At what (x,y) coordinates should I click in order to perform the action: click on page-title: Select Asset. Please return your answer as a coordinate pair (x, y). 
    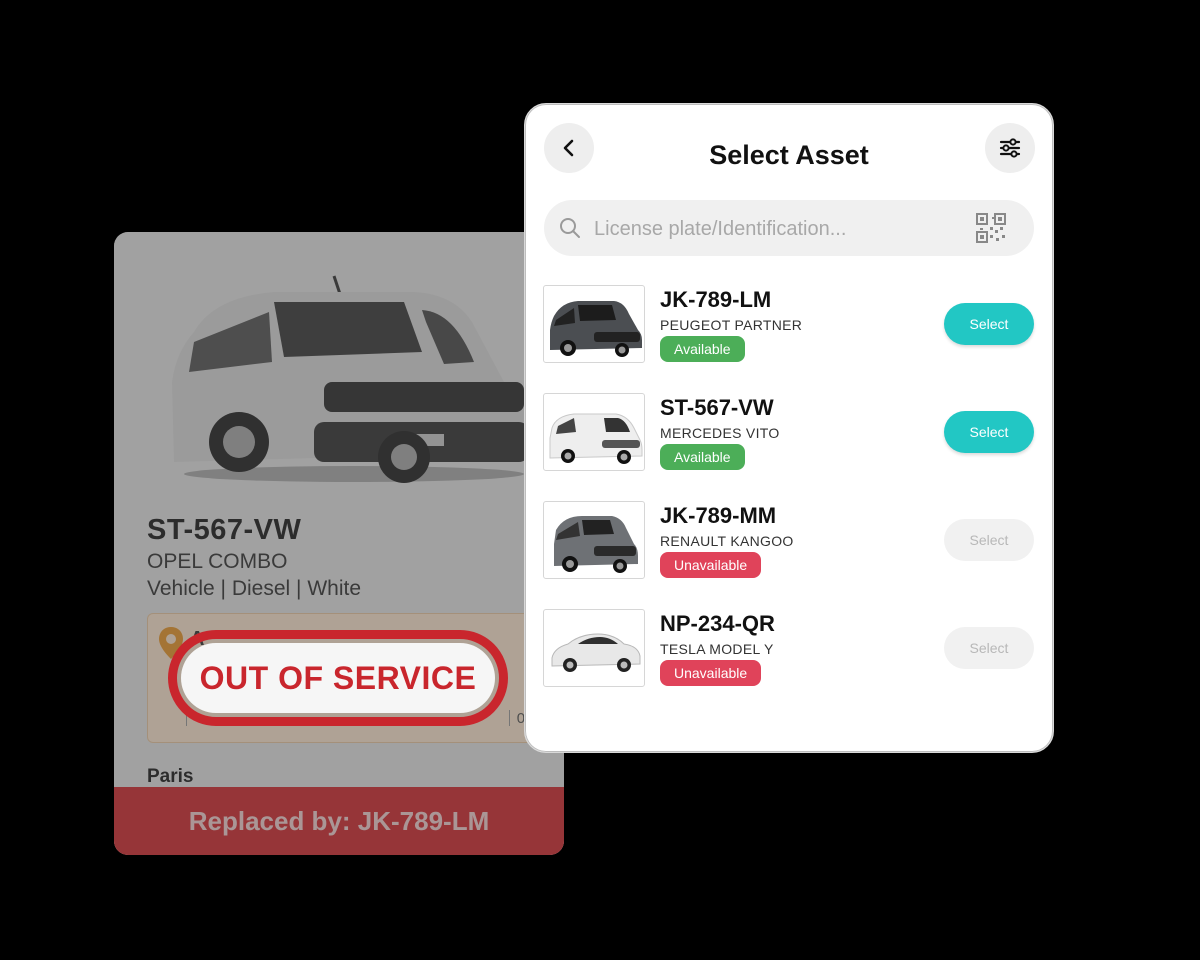
    Looking at the image, I should click on (789, 155).